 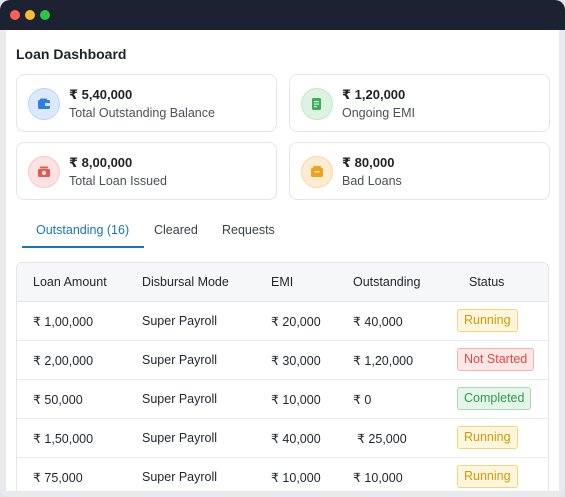 I want to click on status-badge: Completed, so click(x=494, y=398).